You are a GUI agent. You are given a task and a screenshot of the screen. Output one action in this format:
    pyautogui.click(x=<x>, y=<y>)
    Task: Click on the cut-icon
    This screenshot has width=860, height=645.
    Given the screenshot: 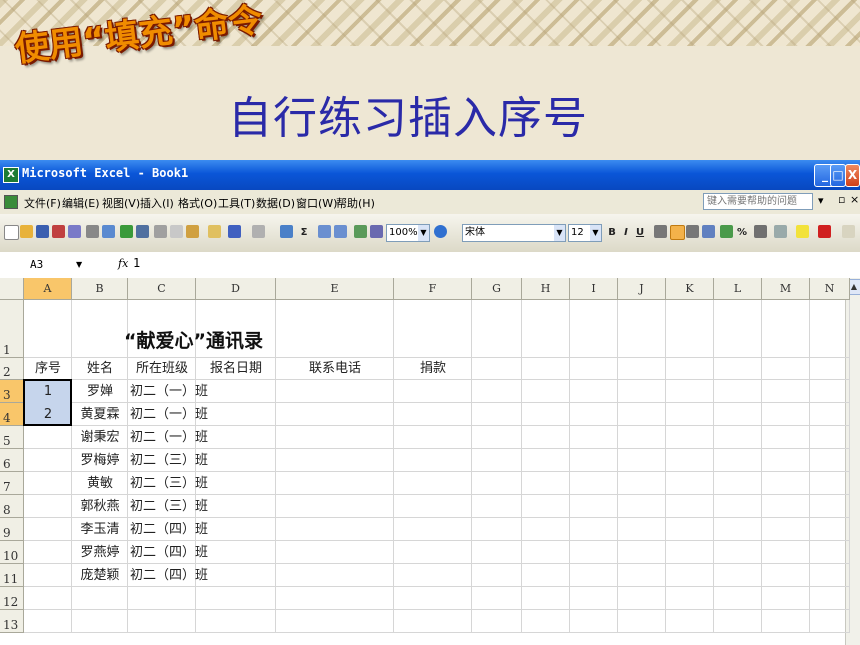 What is the action you would take?
    pyautogui.click(x=160, y=231)
    